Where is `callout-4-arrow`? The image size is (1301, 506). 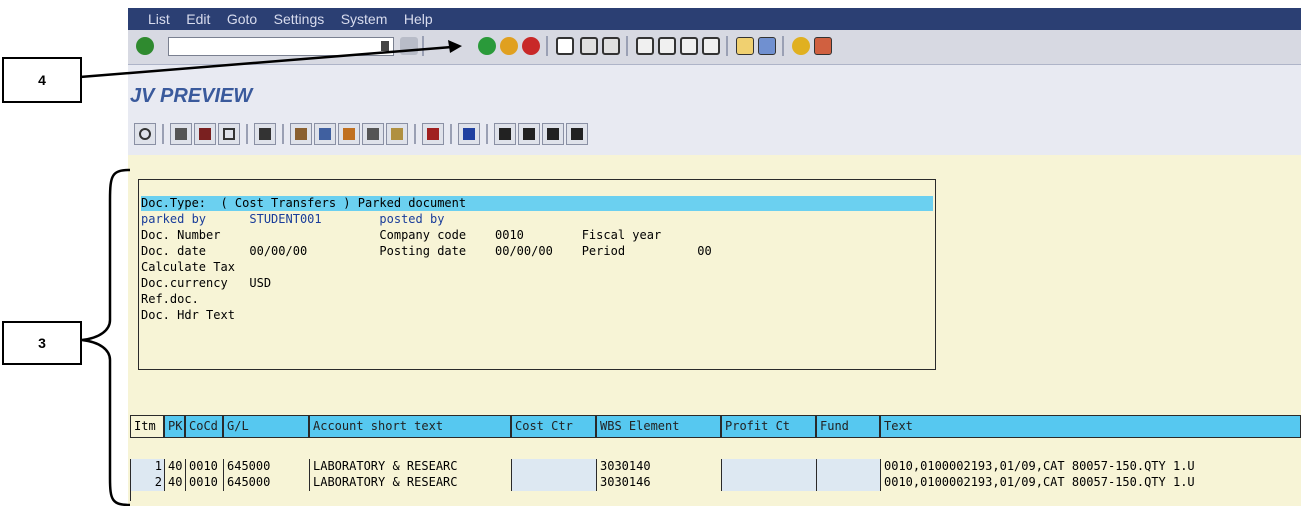
callout-4-arrow is located at coordinates (266, 62).